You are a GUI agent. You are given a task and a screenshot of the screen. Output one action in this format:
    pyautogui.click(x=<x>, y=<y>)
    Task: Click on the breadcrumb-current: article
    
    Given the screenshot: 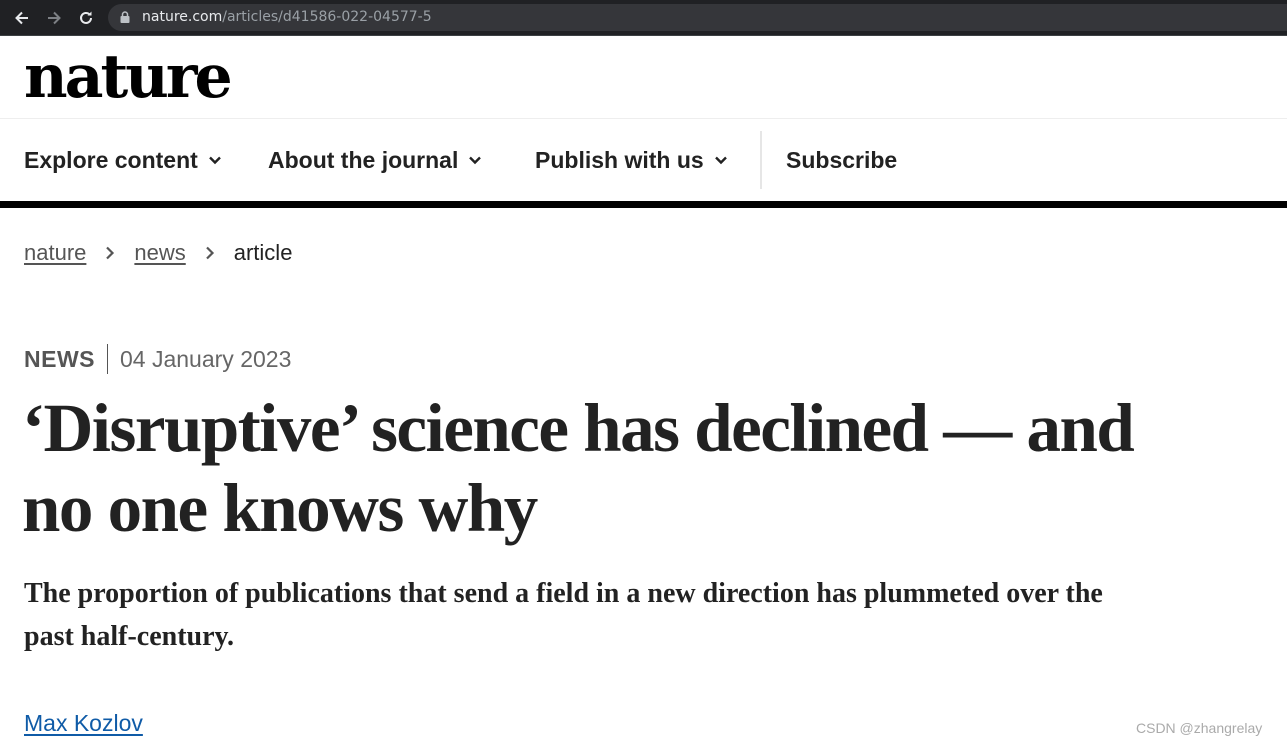 What is the action you would take?
    pyautogui.click(x=263, y=252)
    